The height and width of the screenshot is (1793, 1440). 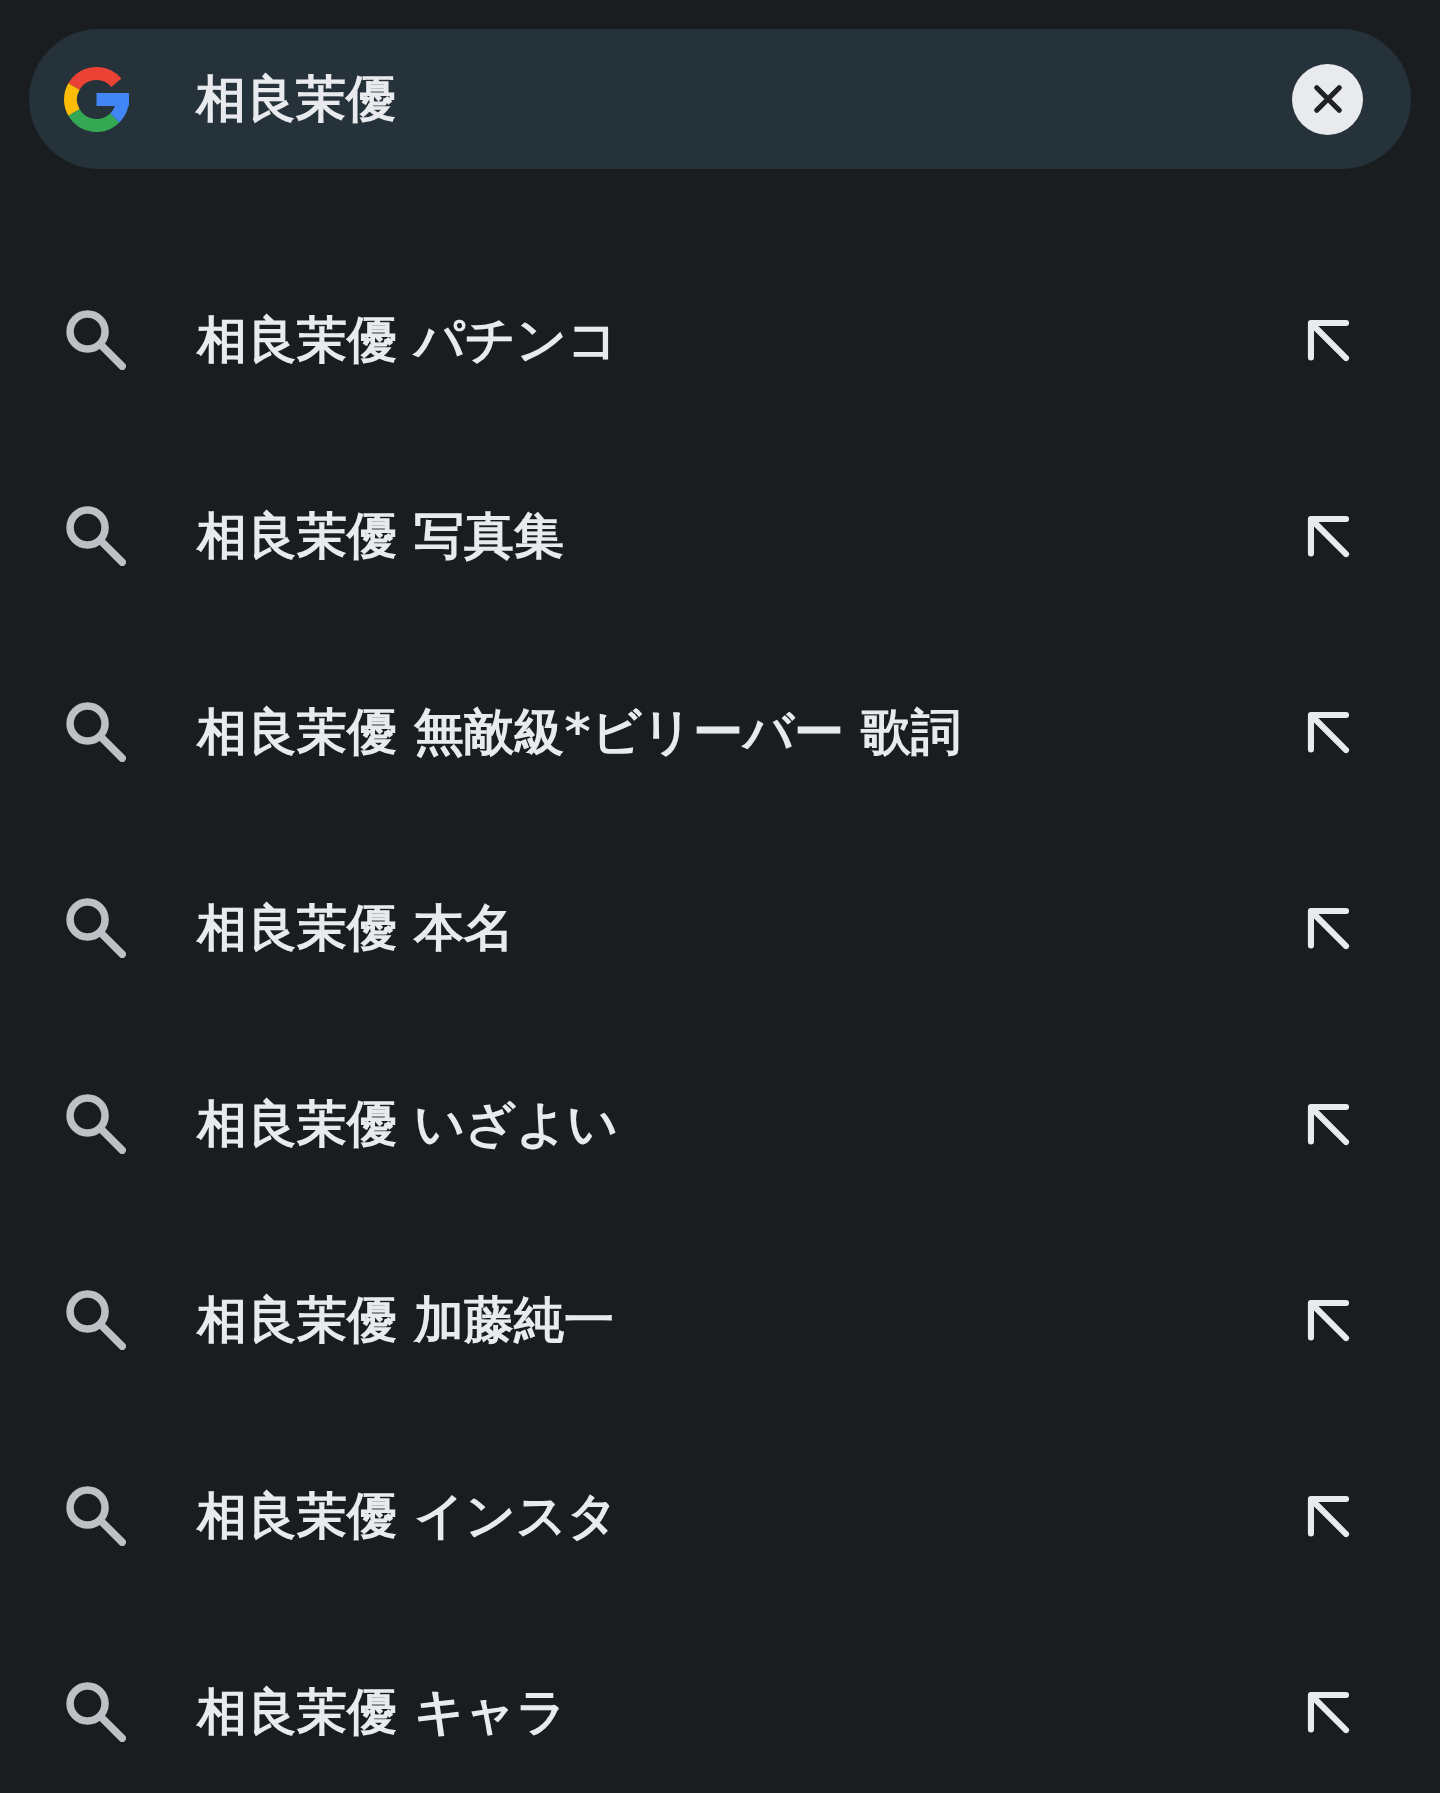 What do you see at coordinates (356, 928) in the screenshot?
I see `suggestion-text: 相良茉優 本名` at bounding box center [356, 928].